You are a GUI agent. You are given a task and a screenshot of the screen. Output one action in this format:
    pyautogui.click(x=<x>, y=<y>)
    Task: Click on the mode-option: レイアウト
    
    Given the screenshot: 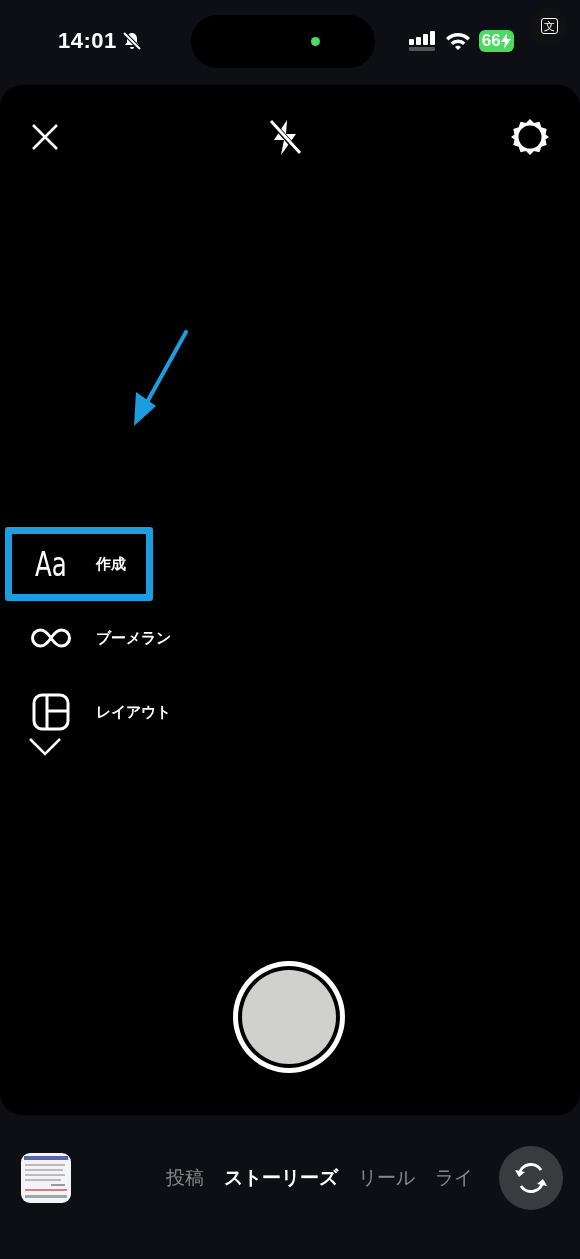 What is the action you would take?
    pyautogui.click(x=95, y=712)
    